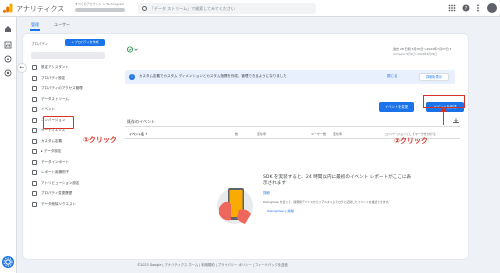  What do you see at coordinates (8, 145) in the screenshot?
I see `left-nav-rail` at bounding box center [8, 145].